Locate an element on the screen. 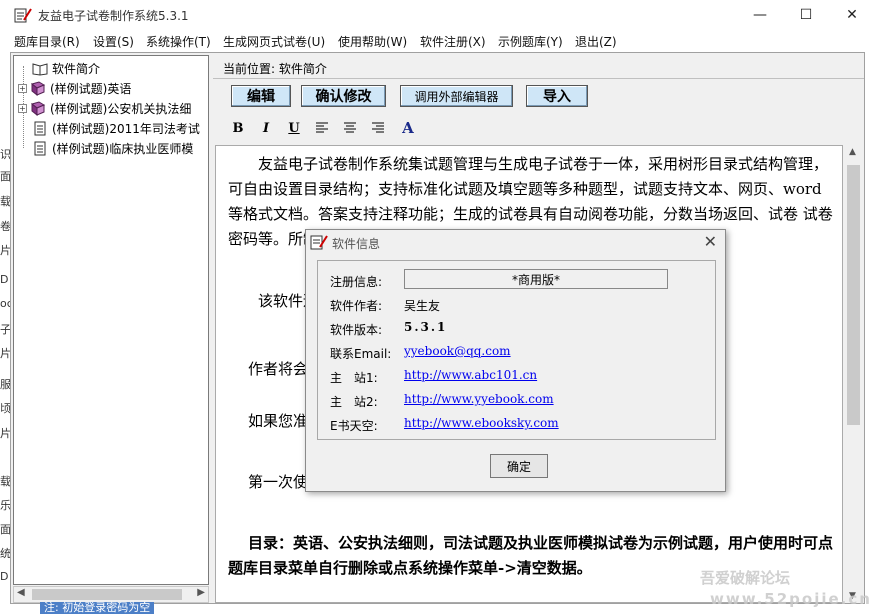  version-label: 软件版本: is located at coordinates (356, 330).